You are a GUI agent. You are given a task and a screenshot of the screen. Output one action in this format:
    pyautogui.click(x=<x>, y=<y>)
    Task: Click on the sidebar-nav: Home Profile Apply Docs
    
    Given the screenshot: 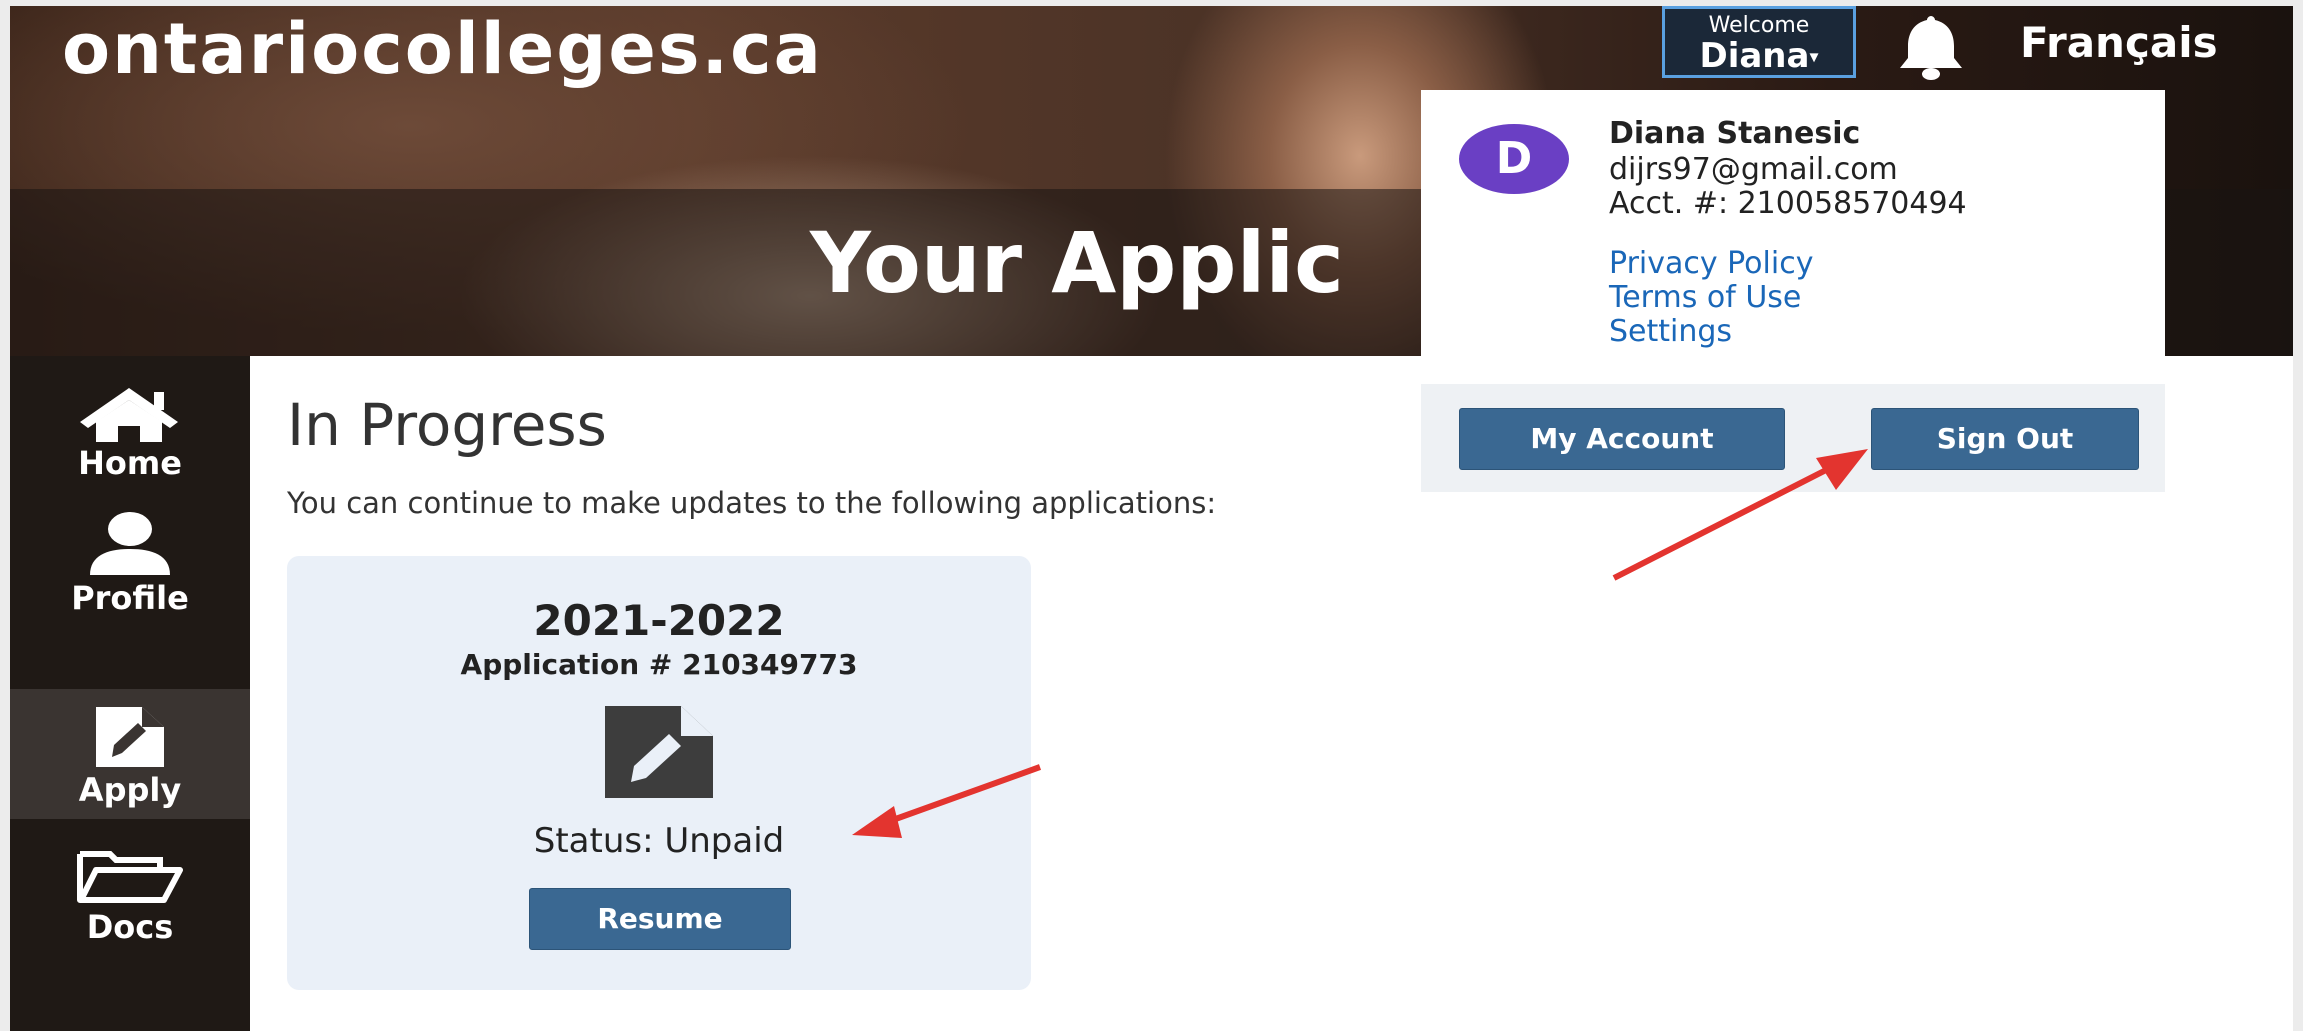 What is the action you would take?
    pyautogui.click(x=130, y=693)
    